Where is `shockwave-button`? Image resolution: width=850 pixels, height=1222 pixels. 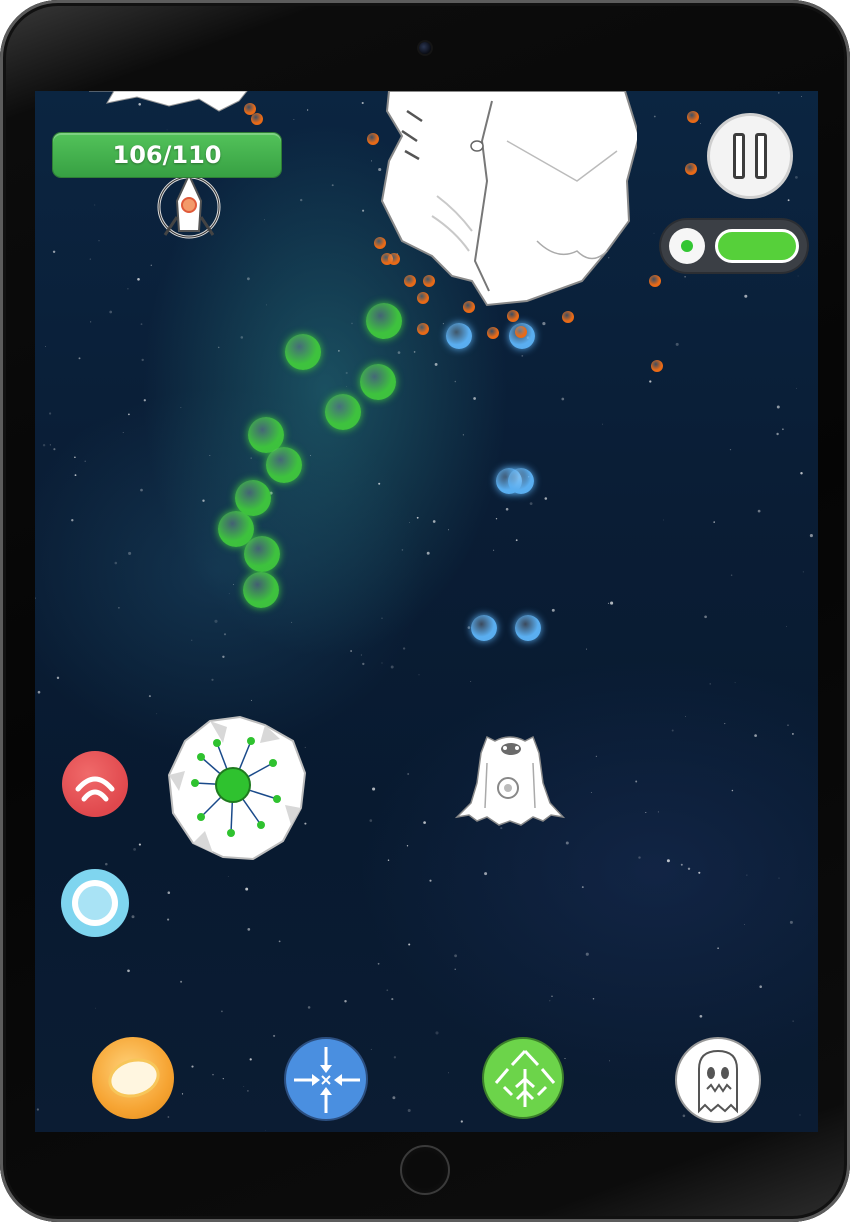
shockwave-button is located at coordinates (95, 784).